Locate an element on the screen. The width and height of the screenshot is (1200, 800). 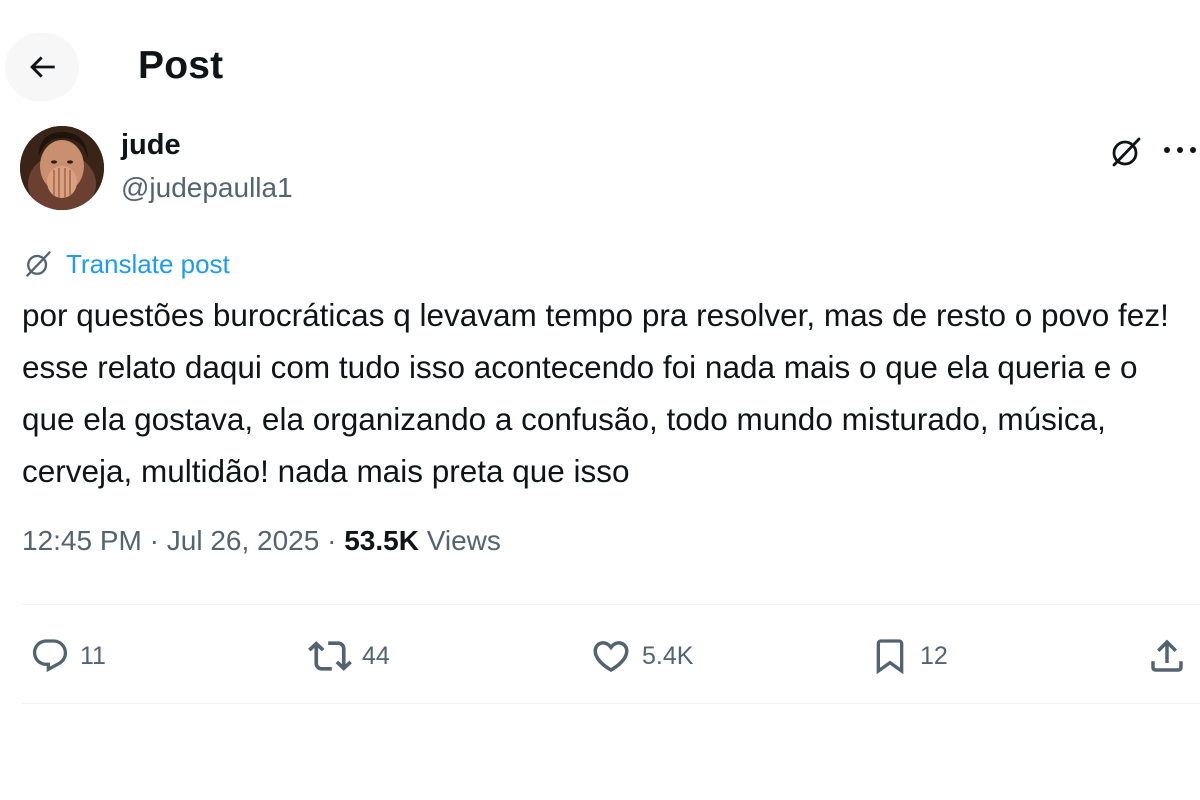
post-date: Jul 26, 2025 is located at coordinates (243, 540).